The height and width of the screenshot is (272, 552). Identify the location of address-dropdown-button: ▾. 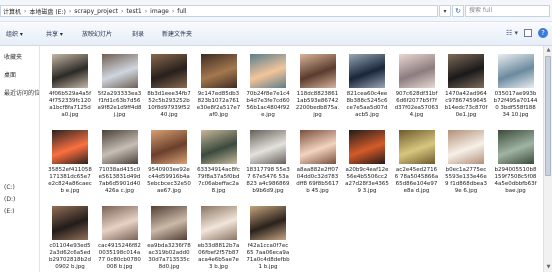
(445, 11).